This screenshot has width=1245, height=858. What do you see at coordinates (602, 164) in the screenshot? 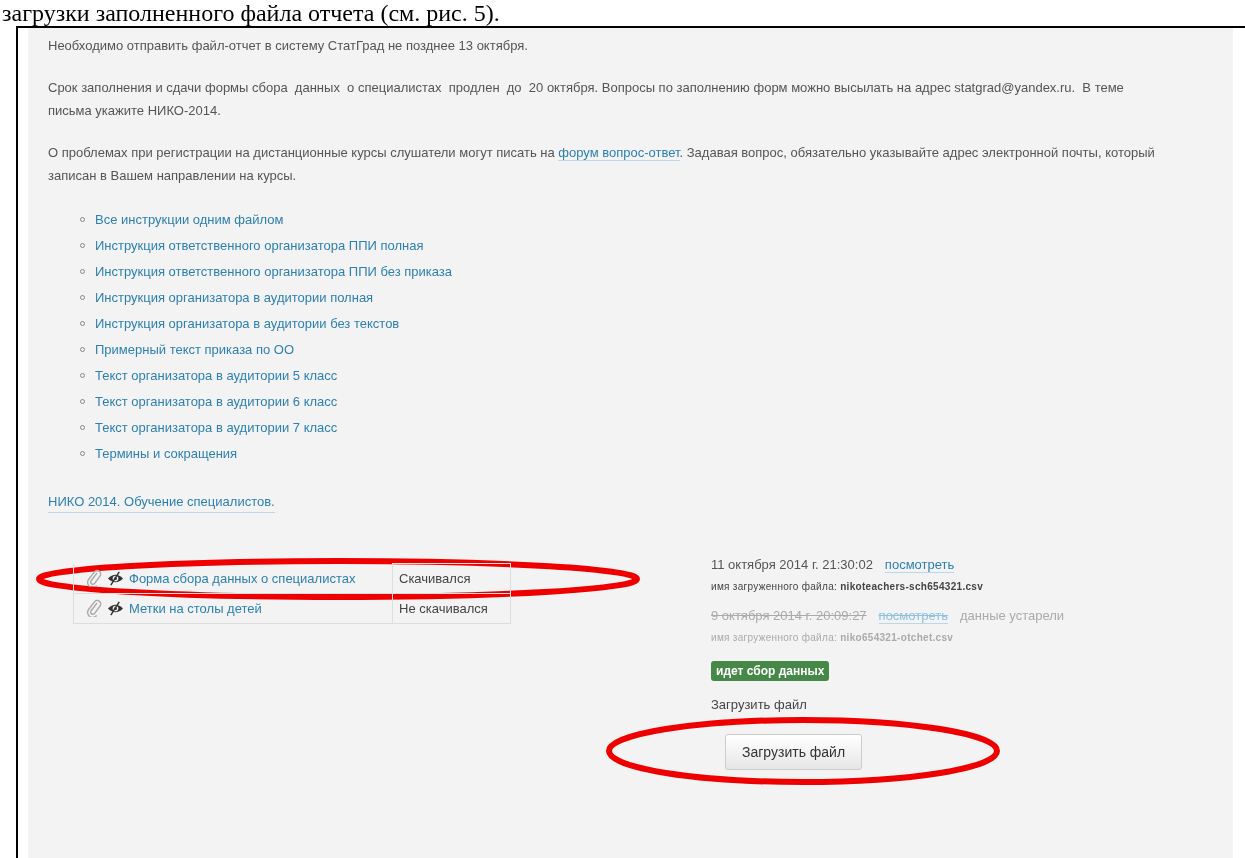
I see `notice-text: О проблемах при регистрации на дистанционные курсы слушатели могут писать на форум вопрос-ответ. Задавая вопрос, обязательно указывайте адрес электронной почты, который записан в Вашем направлении на курсы.` at bounding box center [602, 164].